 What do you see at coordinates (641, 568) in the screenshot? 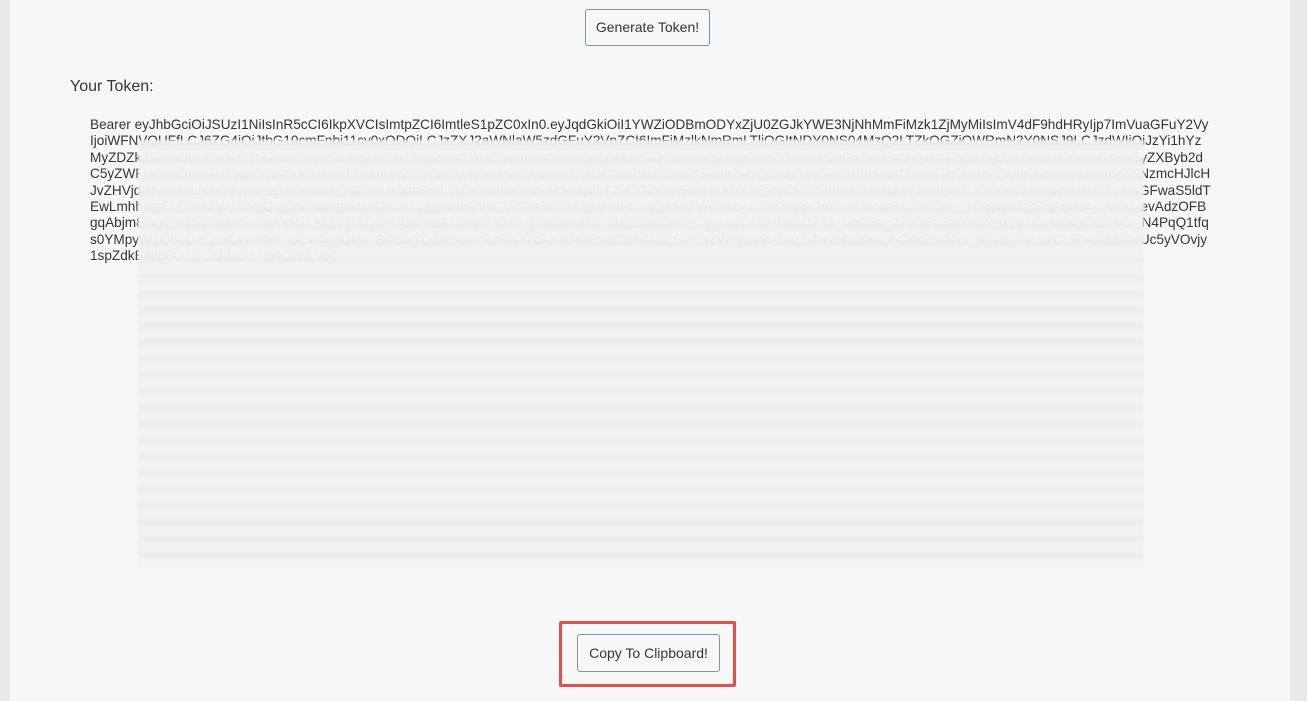
I see `redaction-fade` at bounding box center [641, 568].